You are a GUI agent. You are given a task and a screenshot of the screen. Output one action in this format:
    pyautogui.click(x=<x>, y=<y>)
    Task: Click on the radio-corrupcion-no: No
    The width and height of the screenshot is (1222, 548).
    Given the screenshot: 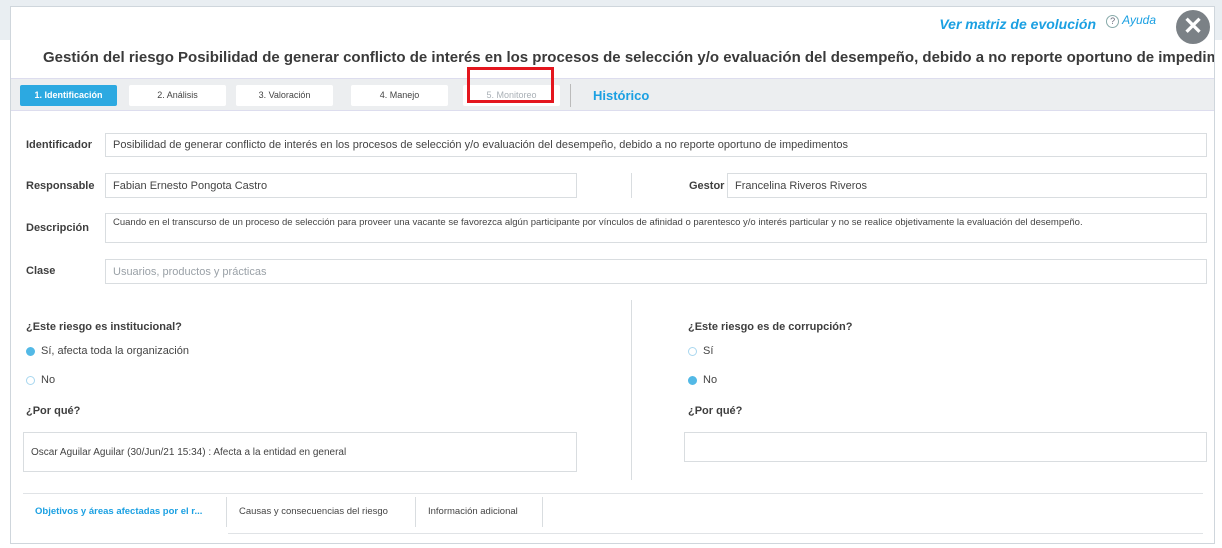 What is the action you would take?
    pyautogui.click(x=702, y=380)
    